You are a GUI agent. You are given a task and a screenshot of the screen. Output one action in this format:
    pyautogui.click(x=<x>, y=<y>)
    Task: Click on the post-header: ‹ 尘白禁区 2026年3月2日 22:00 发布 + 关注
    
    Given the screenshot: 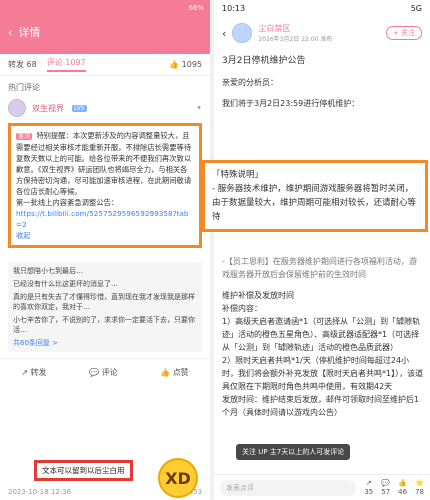 What is the action you would take?
    pyautogui.click(x=322, y=33)
    